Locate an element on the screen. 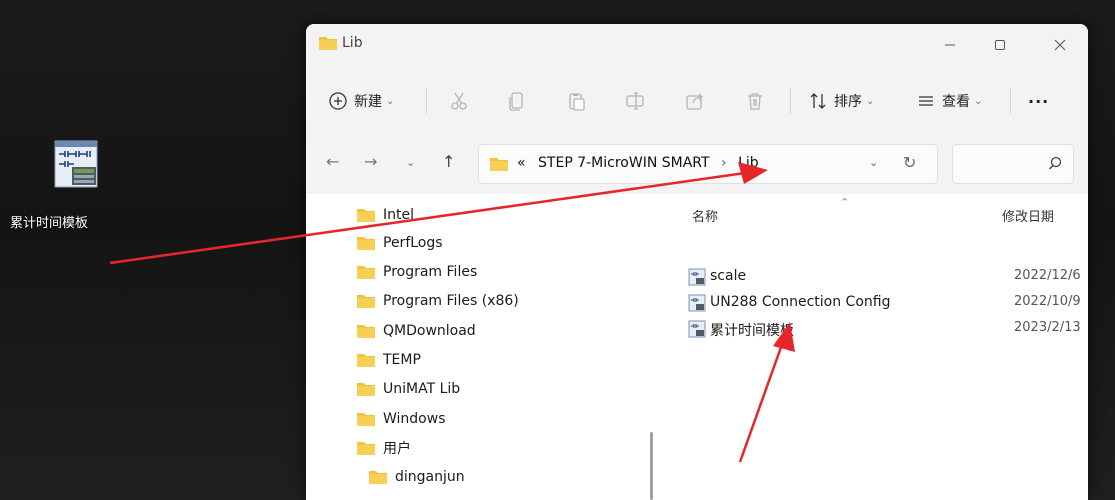 The width and height of the screenshot is (1115, 500). address-bar: « STEP 7-MicroWIN SMART › Lib ⌄ ↻ is located at coordinates (708, 164).